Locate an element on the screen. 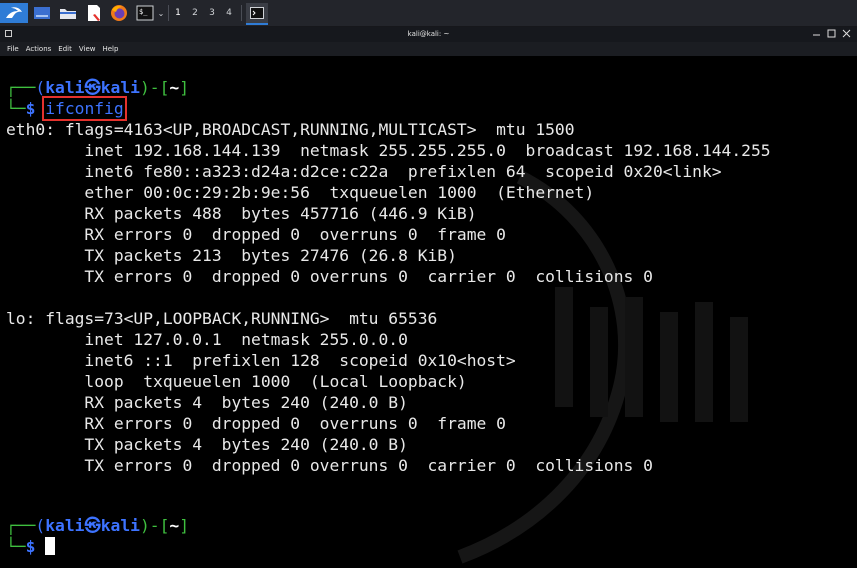 The width and height of the screenshot is (857, 568). chevron-down-icon: ⌄ is located at coordinates (161, 13).